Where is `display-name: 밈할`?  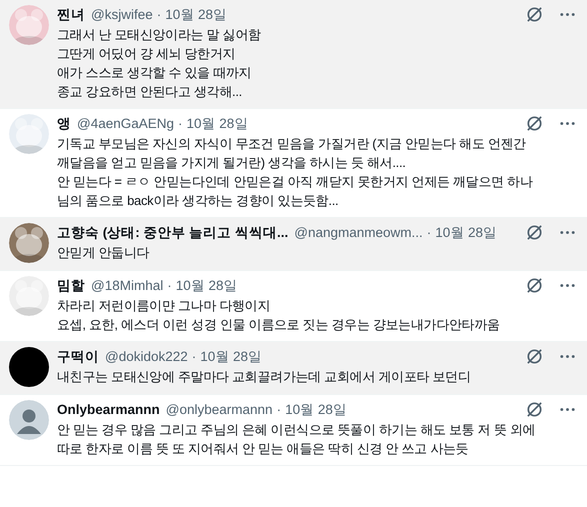
display-name: 밈할 is located at coordinates (71, 285).